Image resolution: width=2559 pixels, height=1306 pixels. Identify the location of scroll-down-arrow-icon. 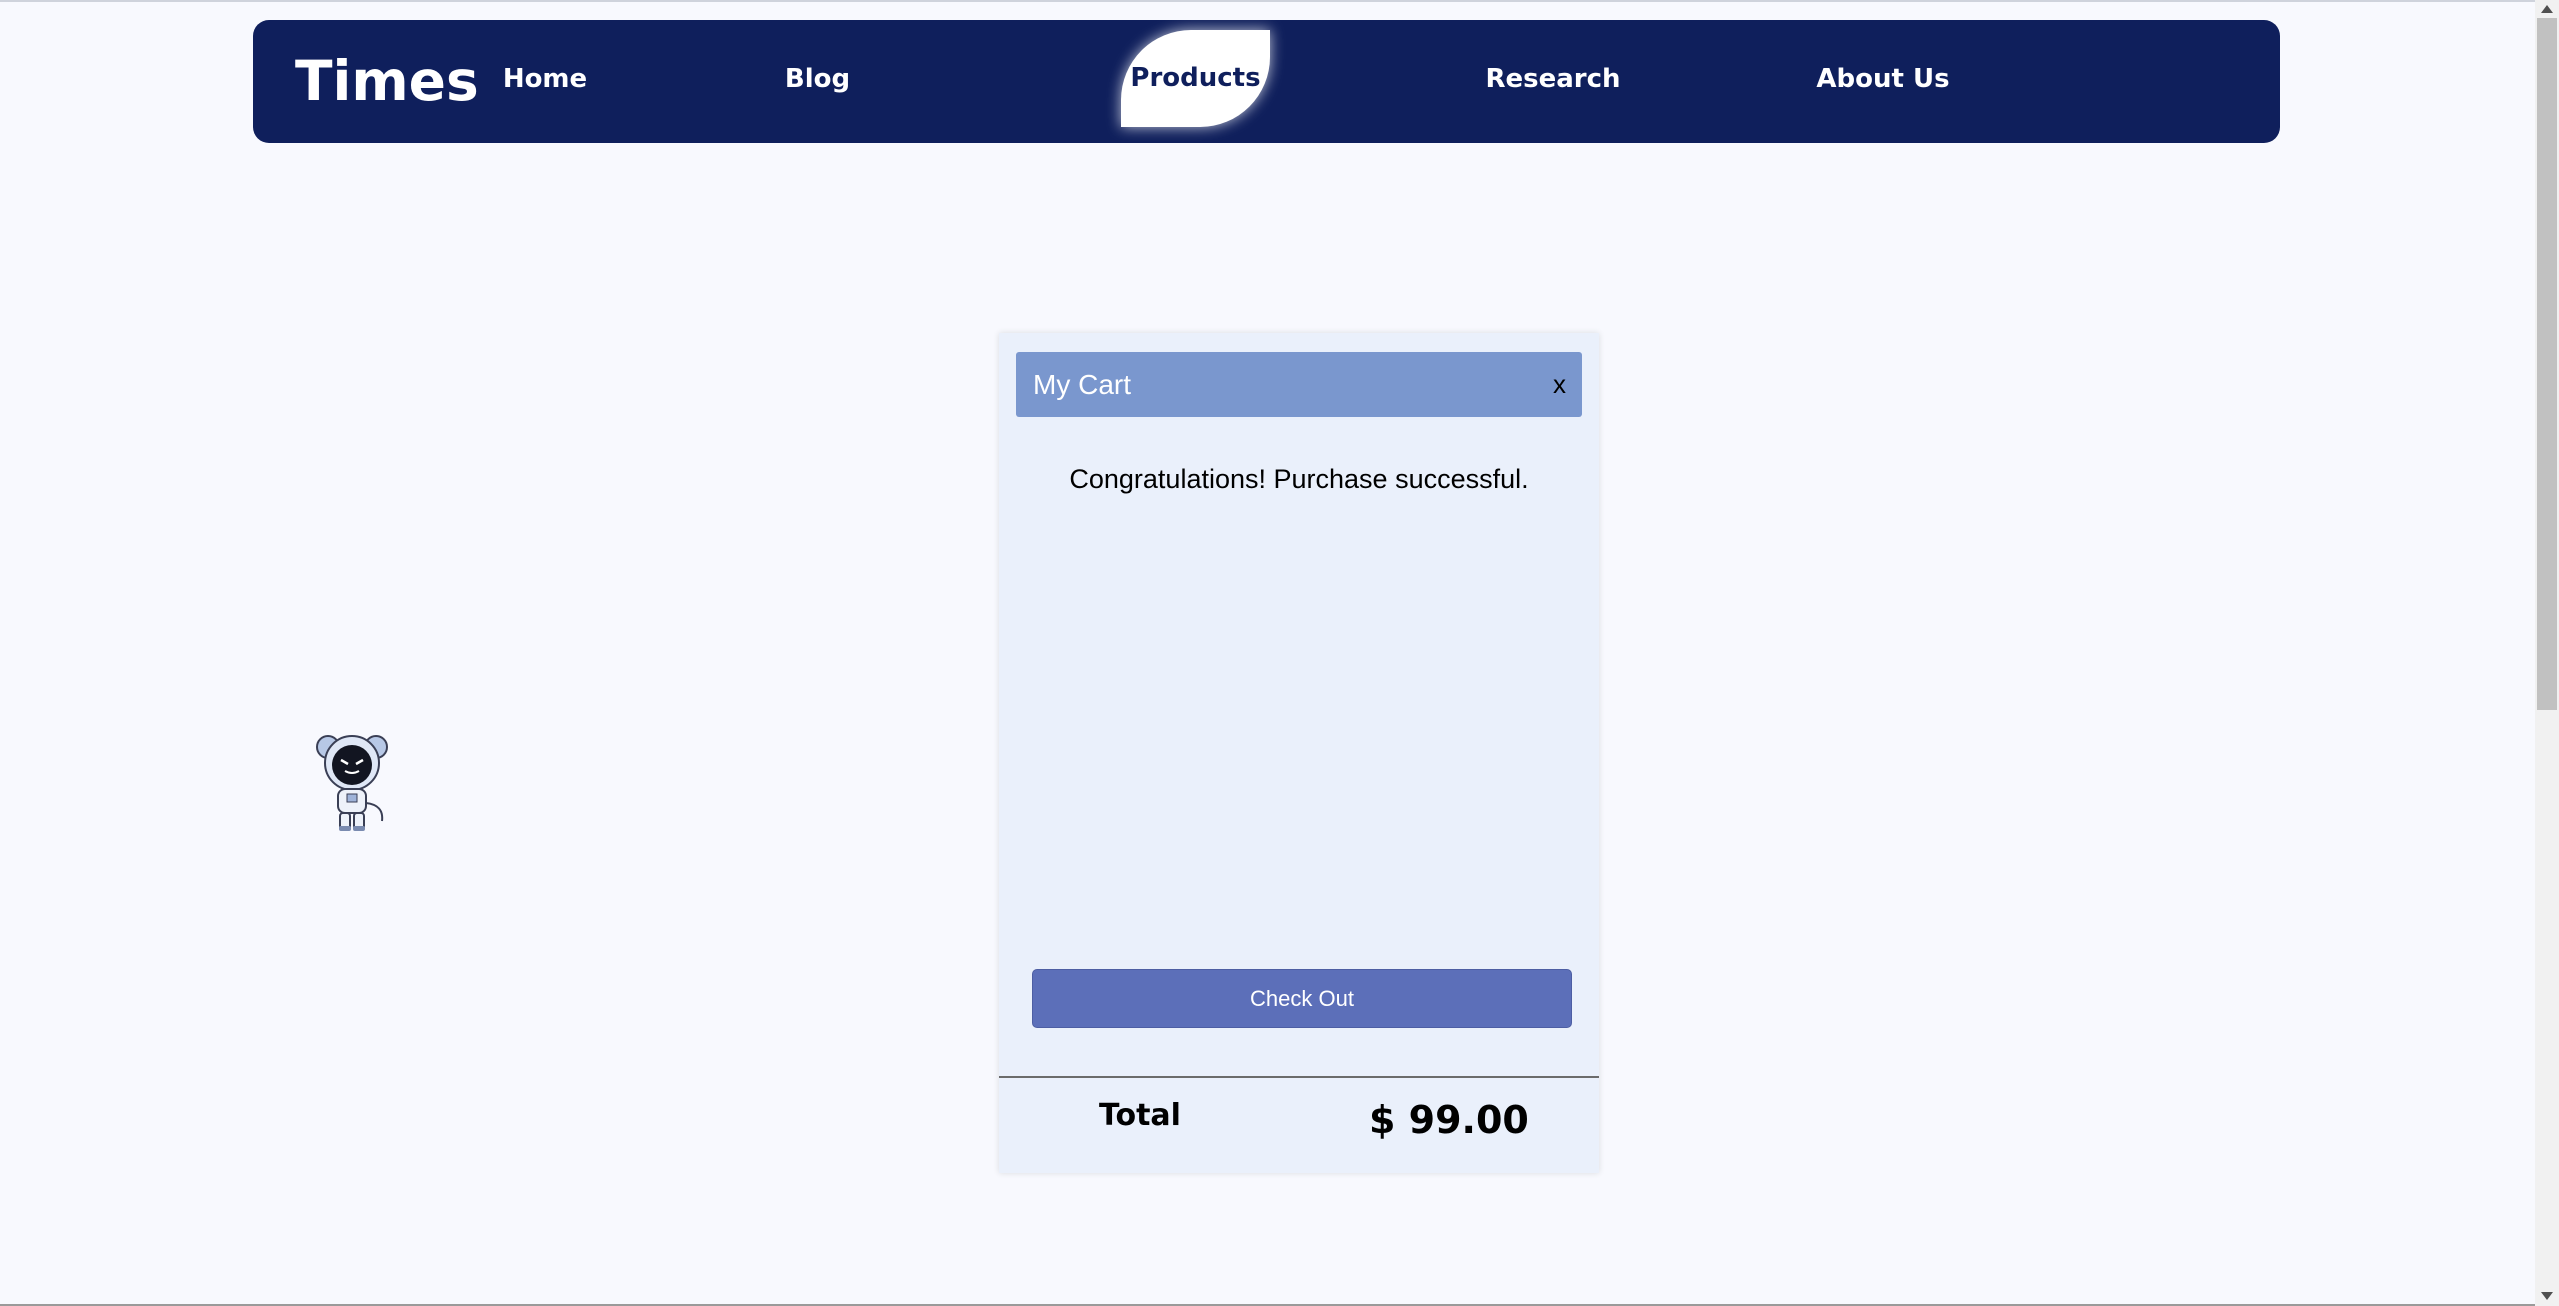
(2547, 1296).